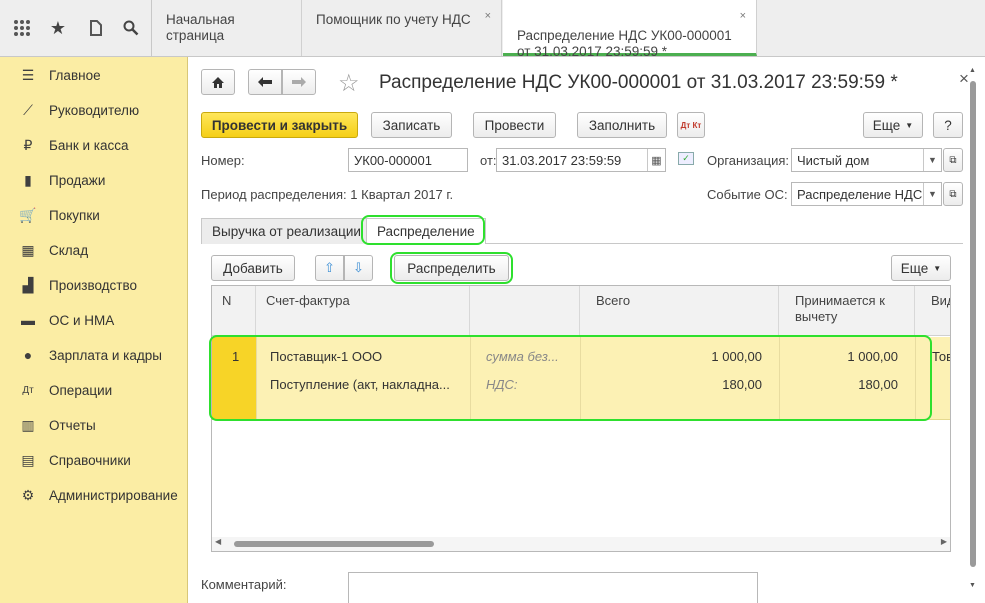 This screenshot has width=985, height=603. Describe the element at coordinates (488, 160) in the screenshot. I see `date-label: от:` at that location.